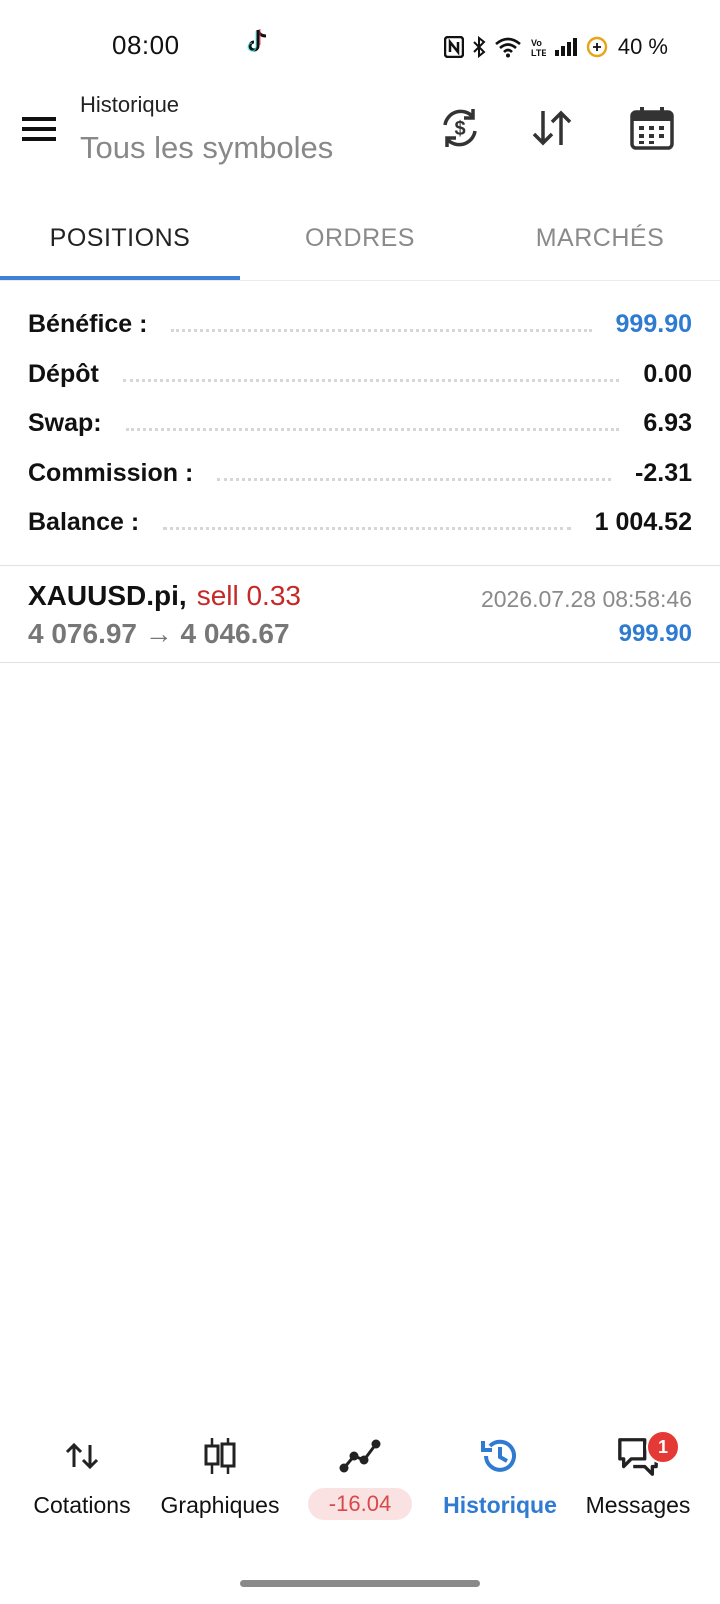 This screenshot has width=720, height=1604. Describe the element at coordinates (637, 523) in the screenshot. I see `summary-value: 1 004.52` at that location.